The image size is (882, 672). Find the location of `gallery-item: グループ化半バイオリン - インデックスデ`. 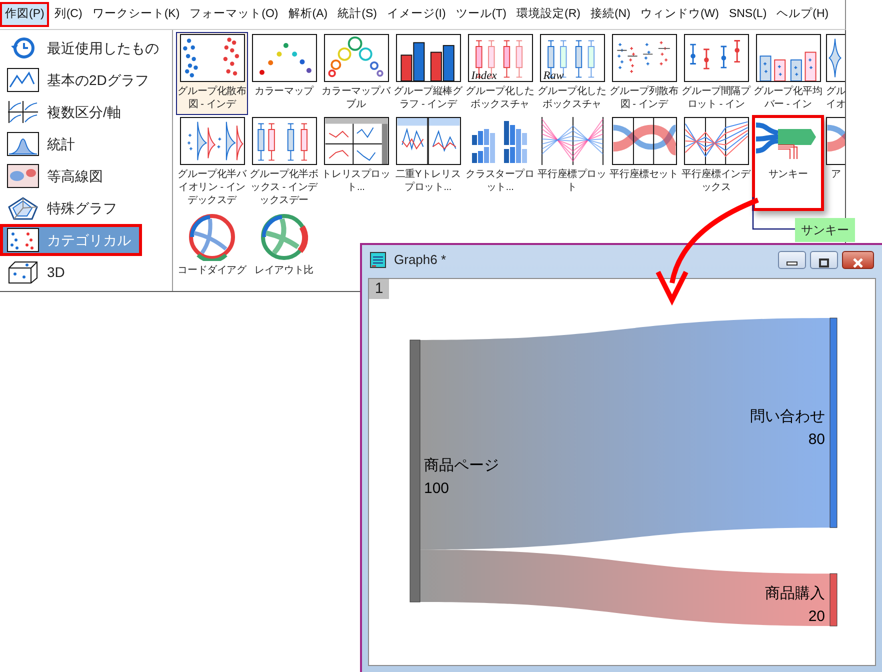

gallery-item: グループ化半バイオリン - インデックスデ is located at coordinates (212, 163).